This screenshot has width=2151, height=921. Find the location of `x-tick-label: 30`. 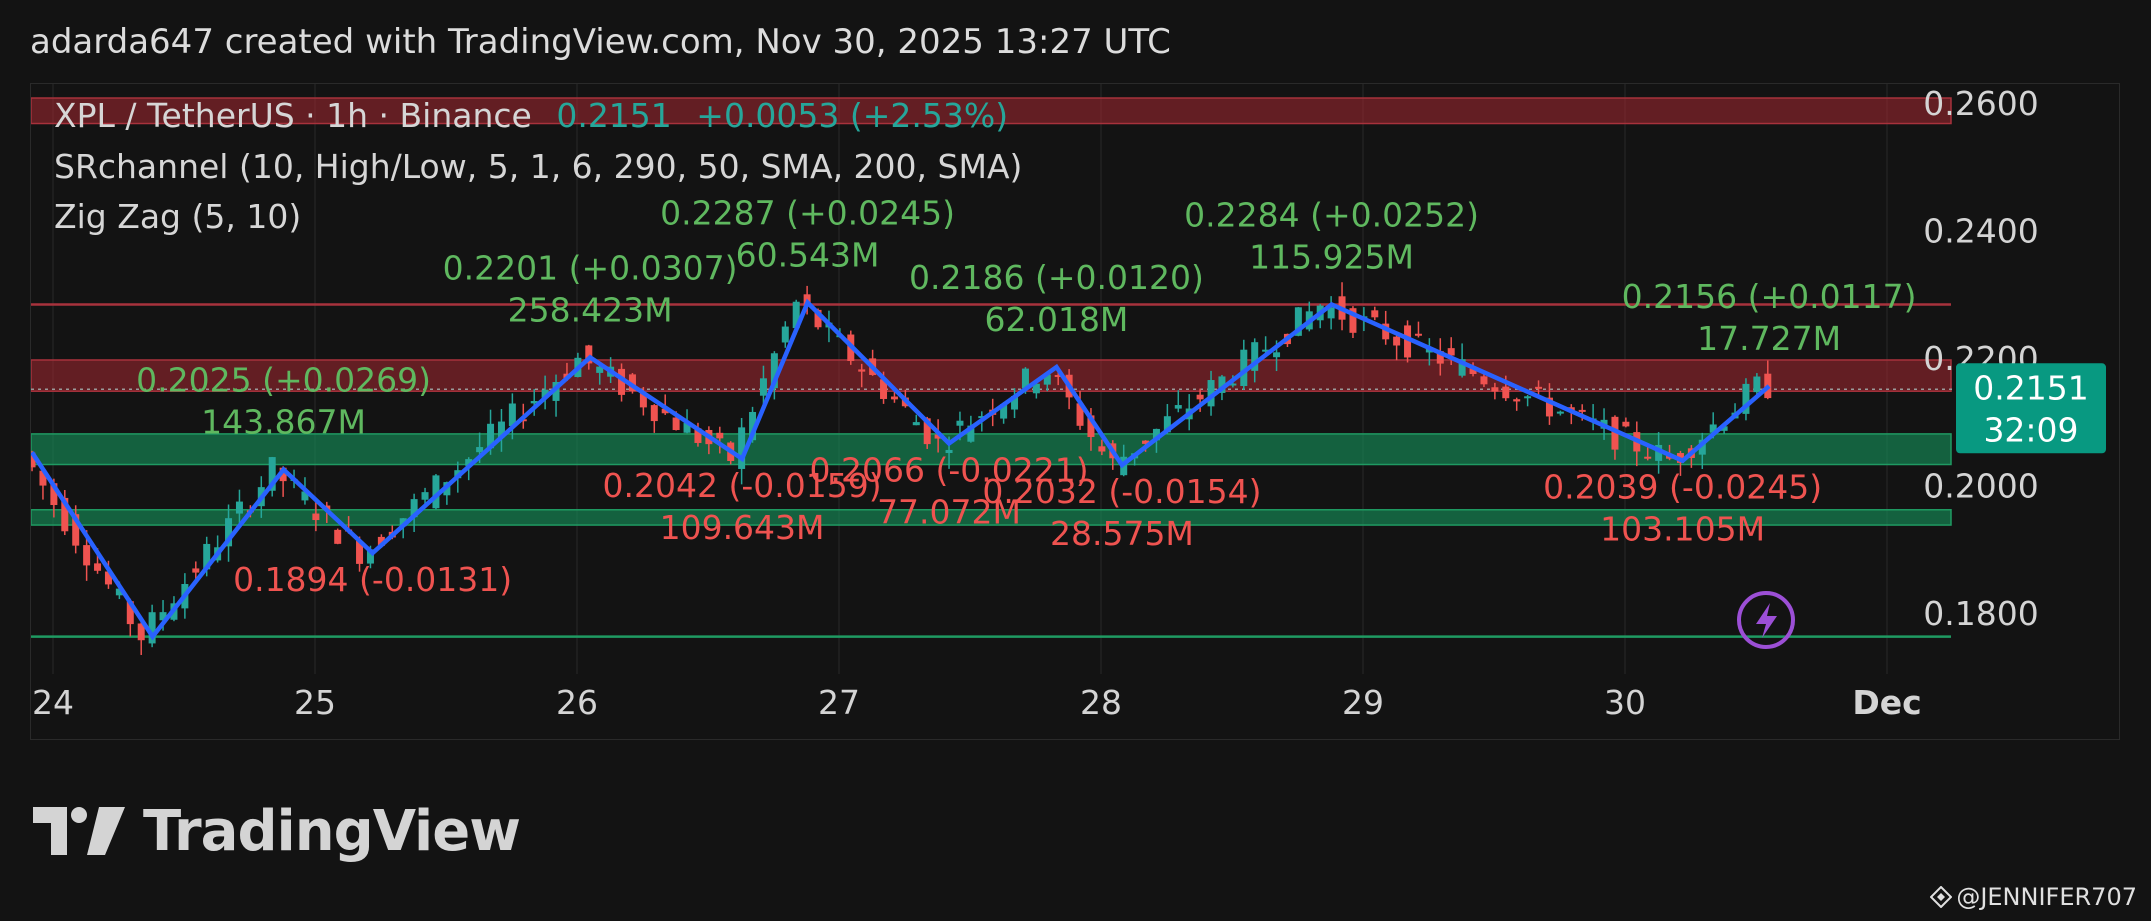

x-tick-label: 30 is located at coordinates (1625, 702).